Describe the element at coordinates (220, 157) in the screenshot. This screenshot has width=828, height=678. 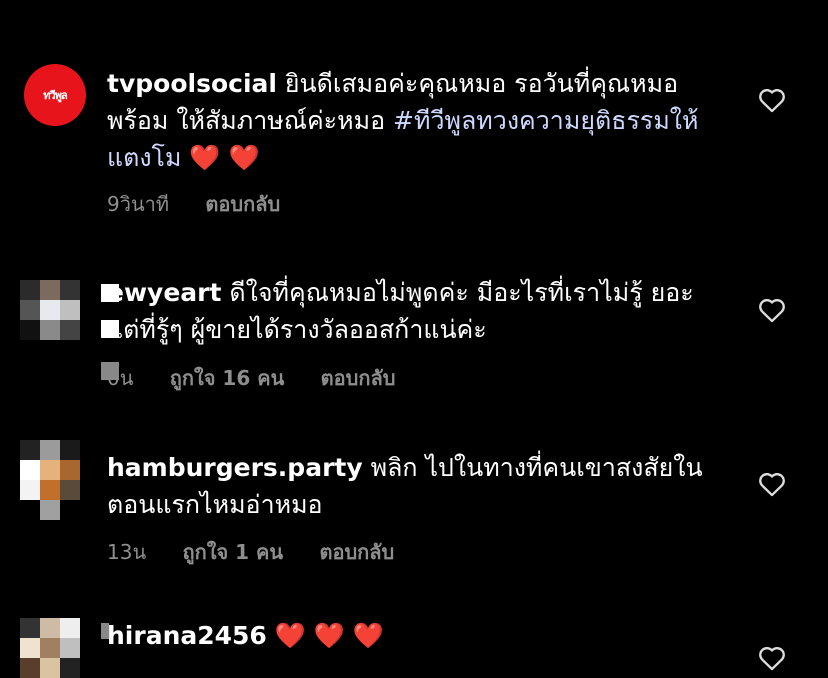
I see `comment-emoji: ❤️ ❤️` at that location.